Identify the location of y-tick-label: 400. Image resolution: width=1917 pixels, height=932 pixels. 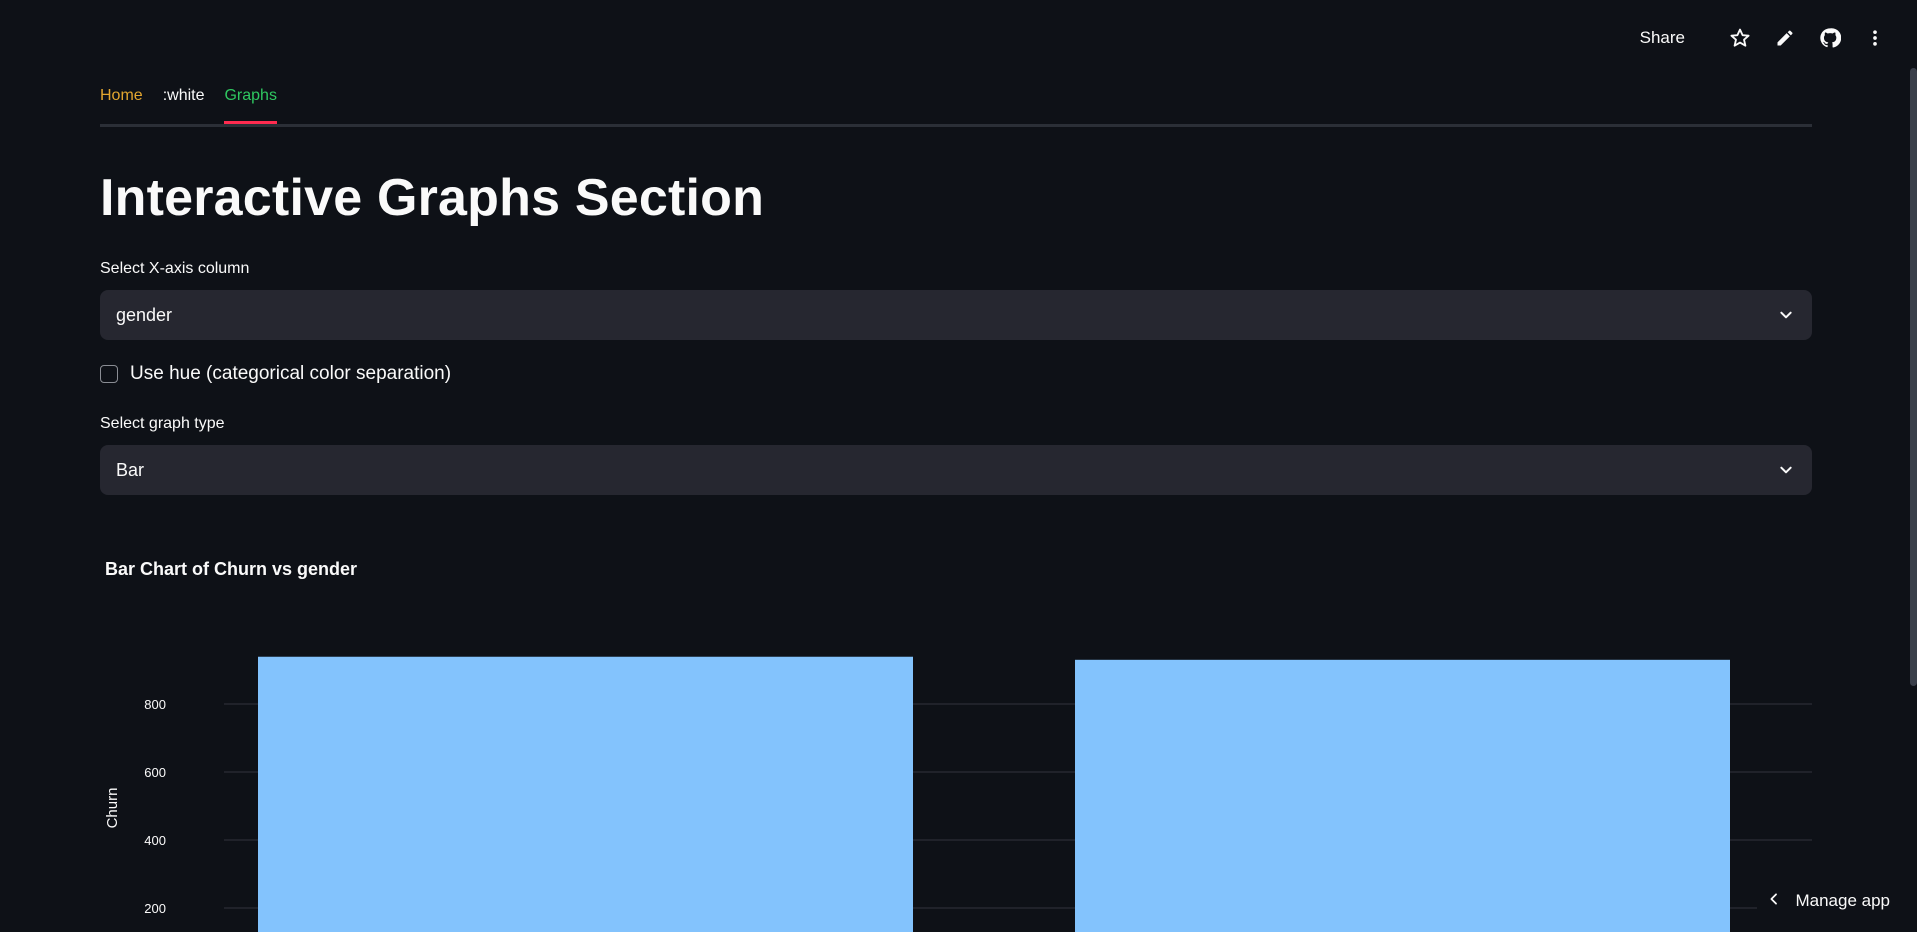
(155, 840).